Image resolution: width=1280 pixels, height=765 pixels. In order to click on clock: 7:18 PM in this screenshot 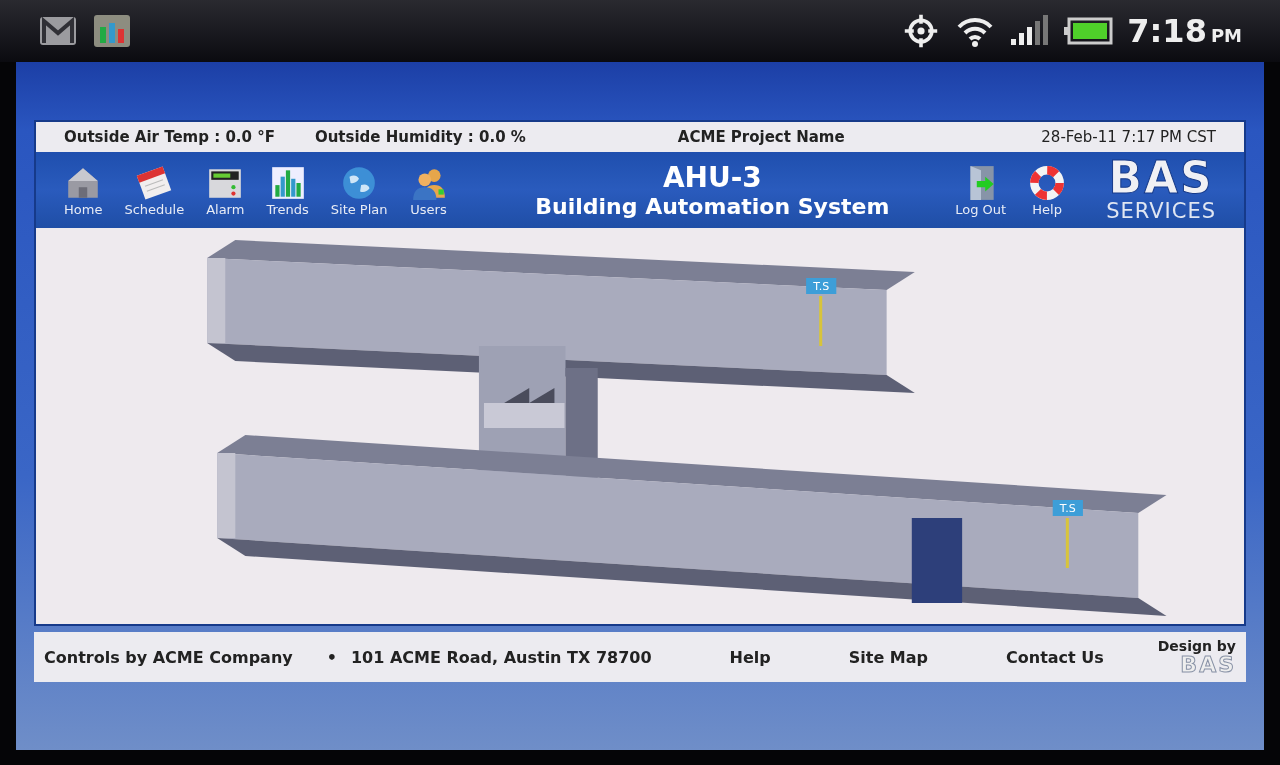, I will do `click(1184, 31)`.